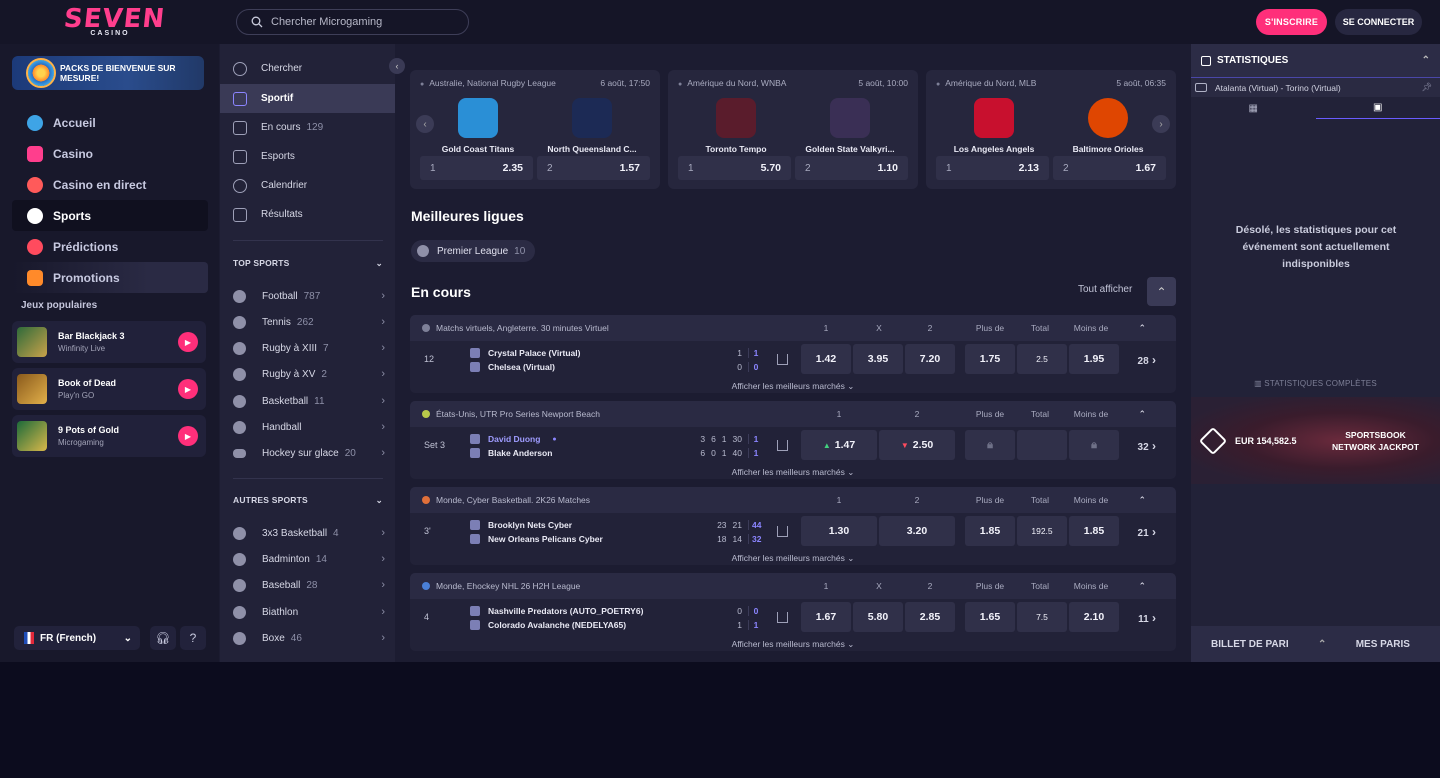  I want to click on odd-button: 1 2.13, so click(992, 168).